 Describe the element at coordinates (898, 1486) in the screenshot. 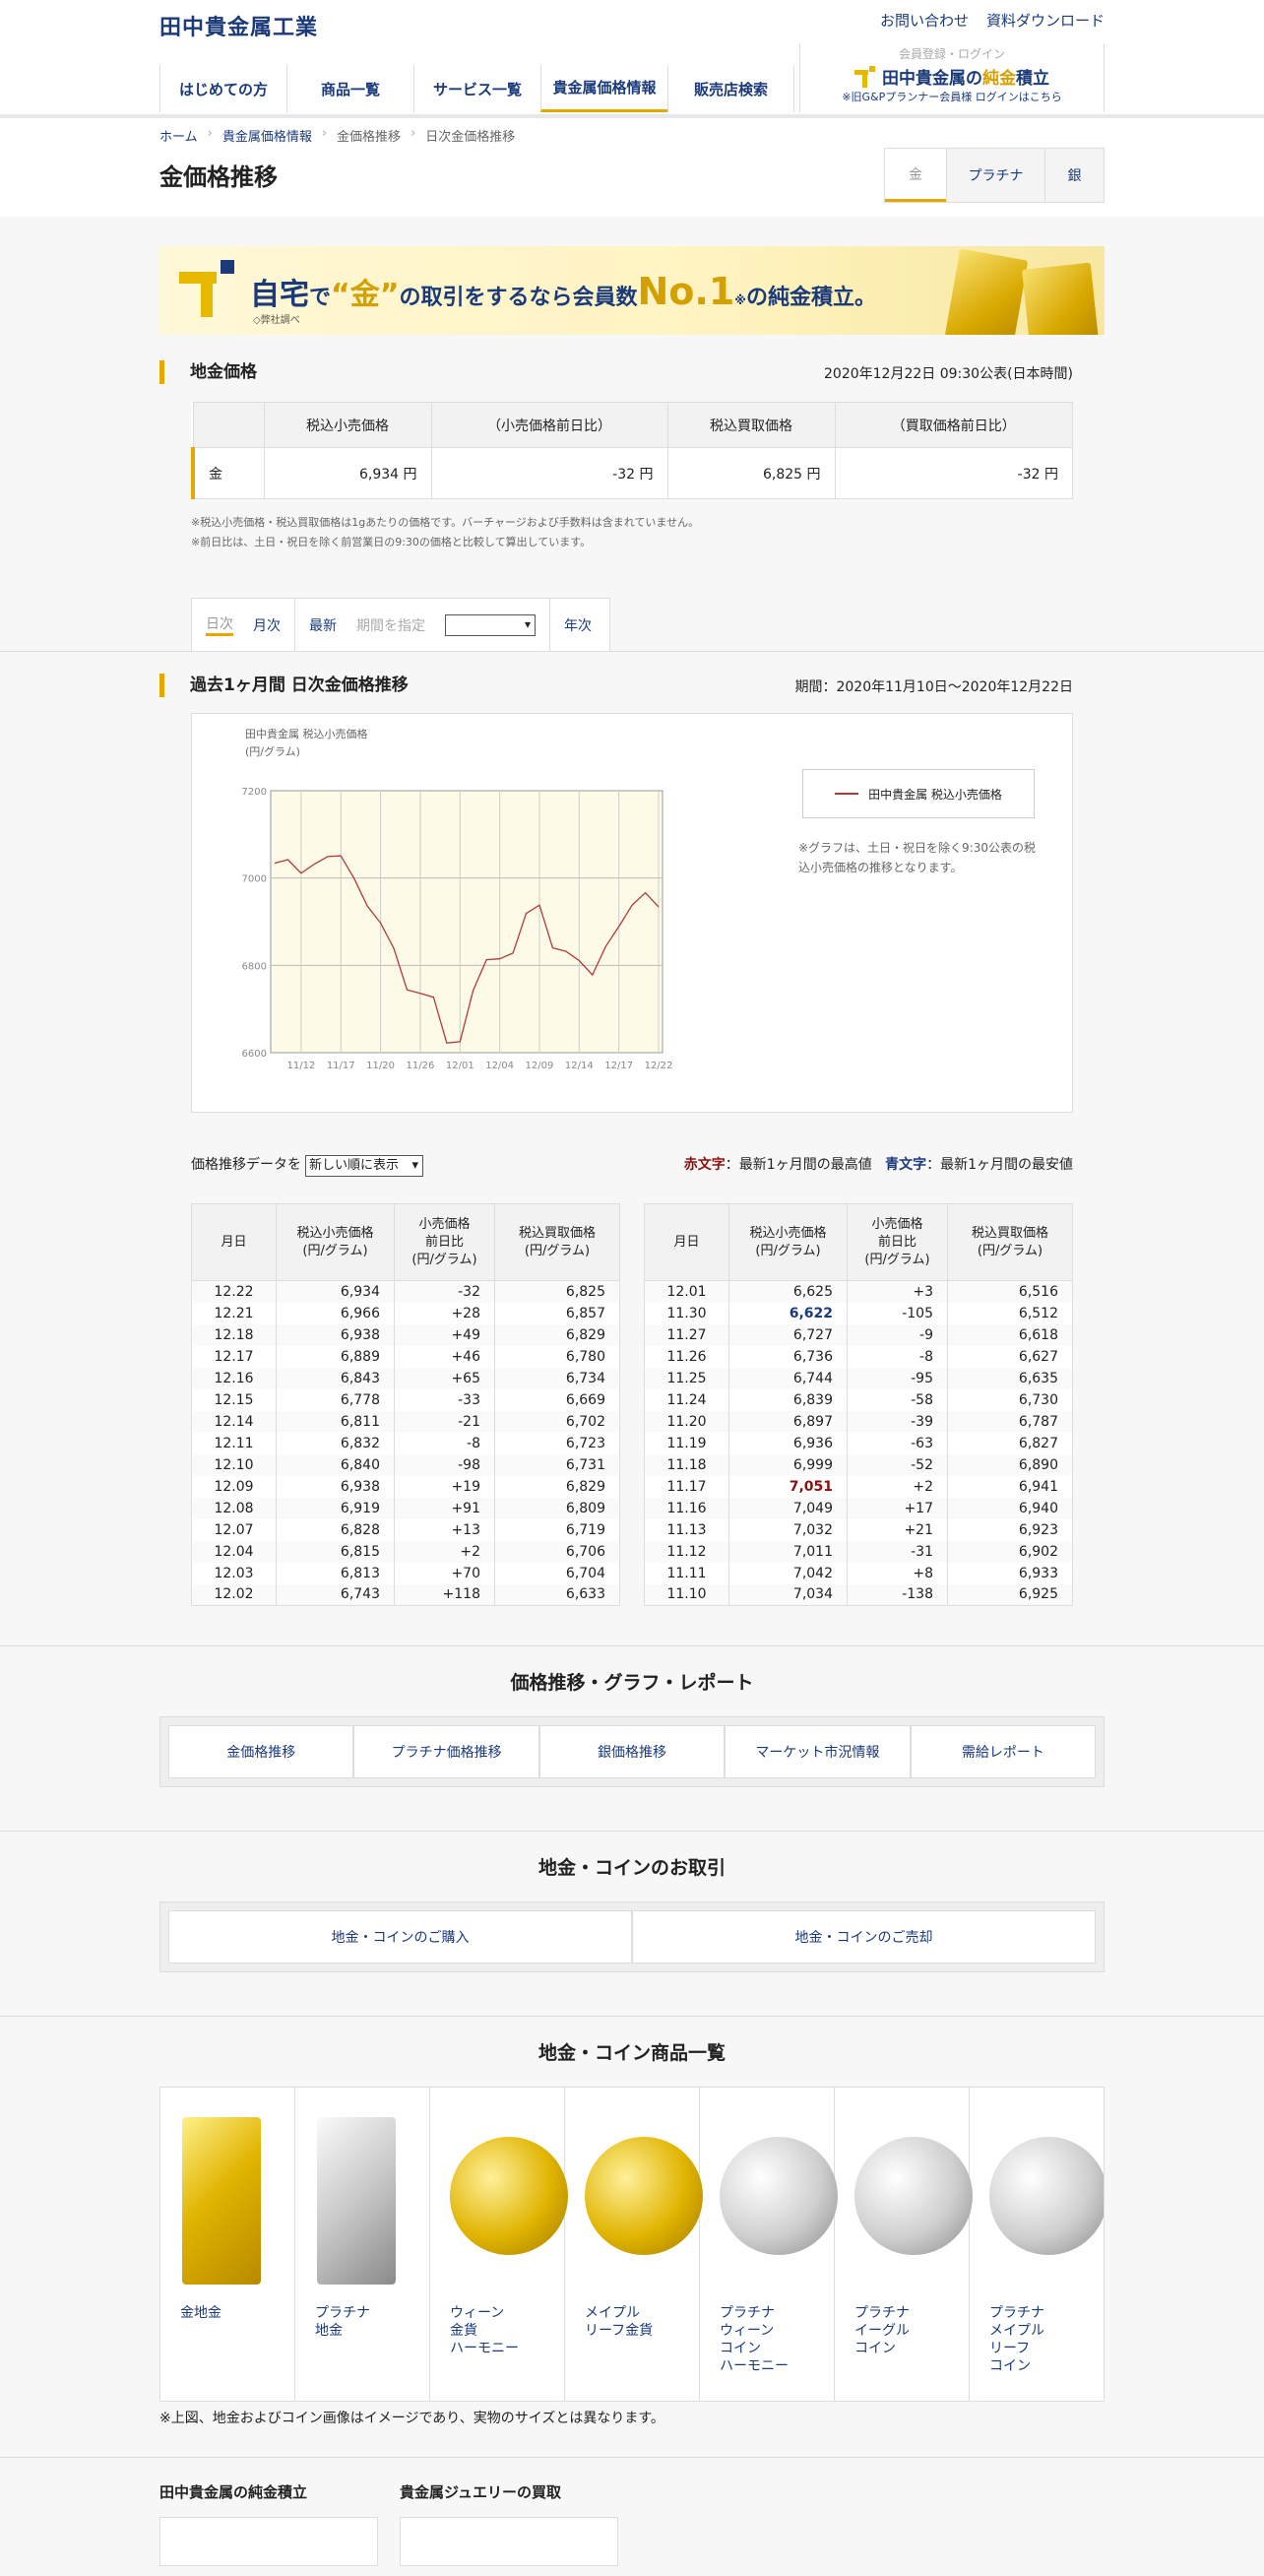

I see `table-cell: +2` at that location.